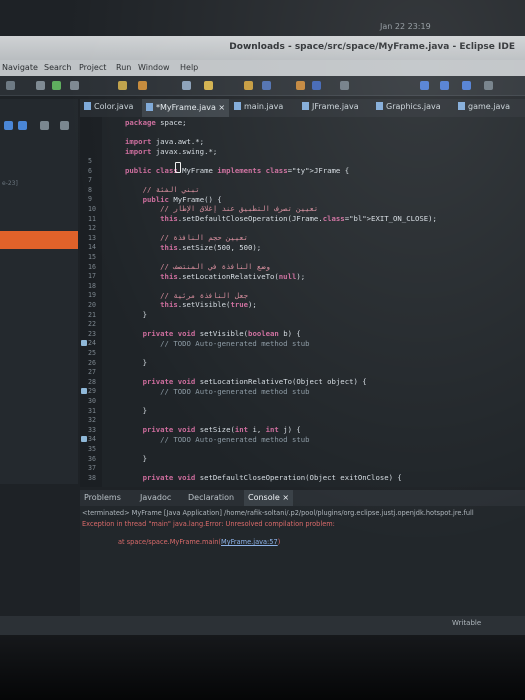 This screenshot has height=700, width=525. Describe the element at coordinates (186, 108) in the screenshot. I see `tab-myframe-java: *MyFrame.java ×` at that location.